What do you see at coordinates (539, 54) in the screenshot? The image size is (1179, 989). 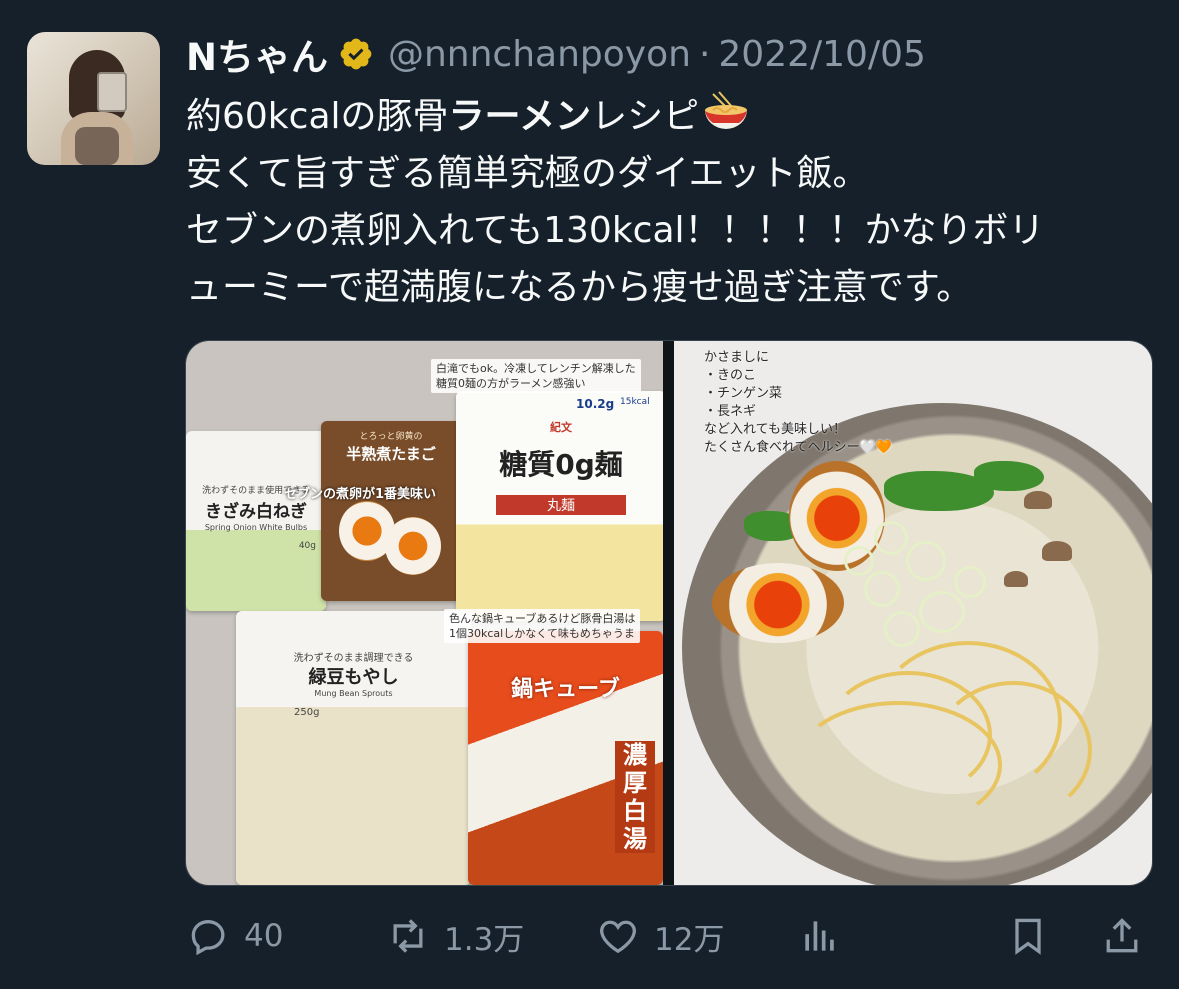 I see `author-handle: @nnnchanpoyon` at bounding box center [539, 54].